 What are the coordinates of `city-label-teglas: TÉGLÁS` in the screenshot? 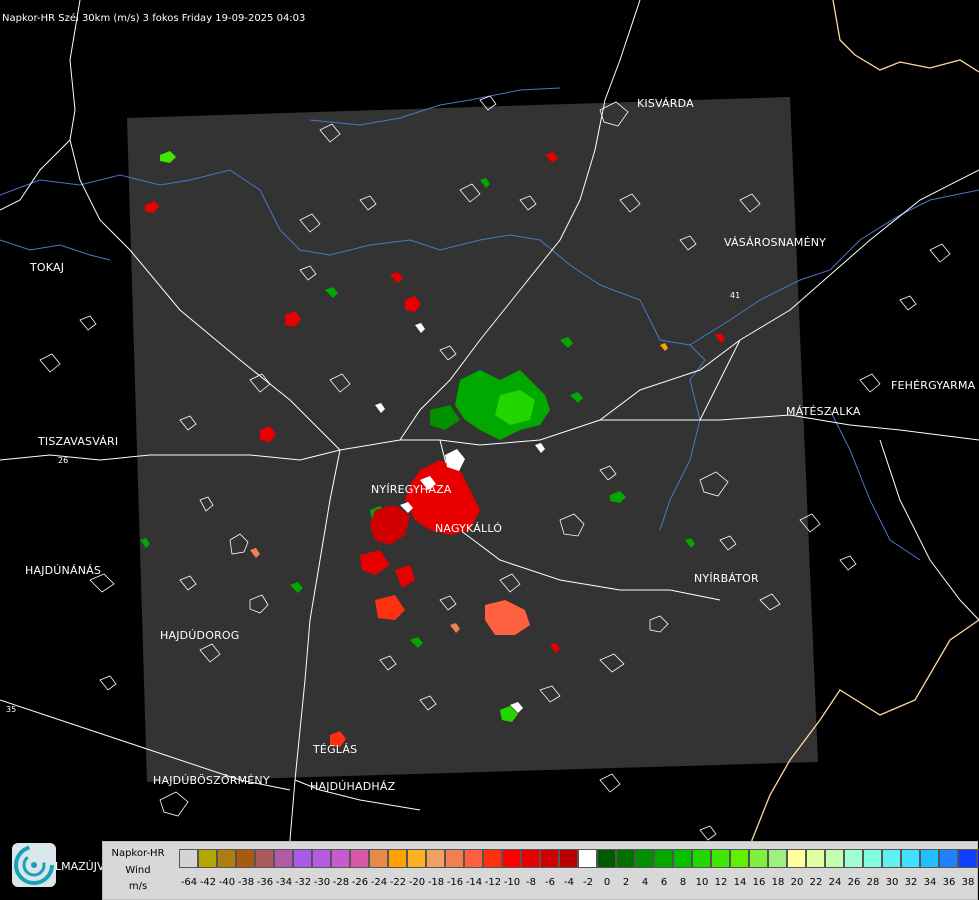 It's located at (335, 749).